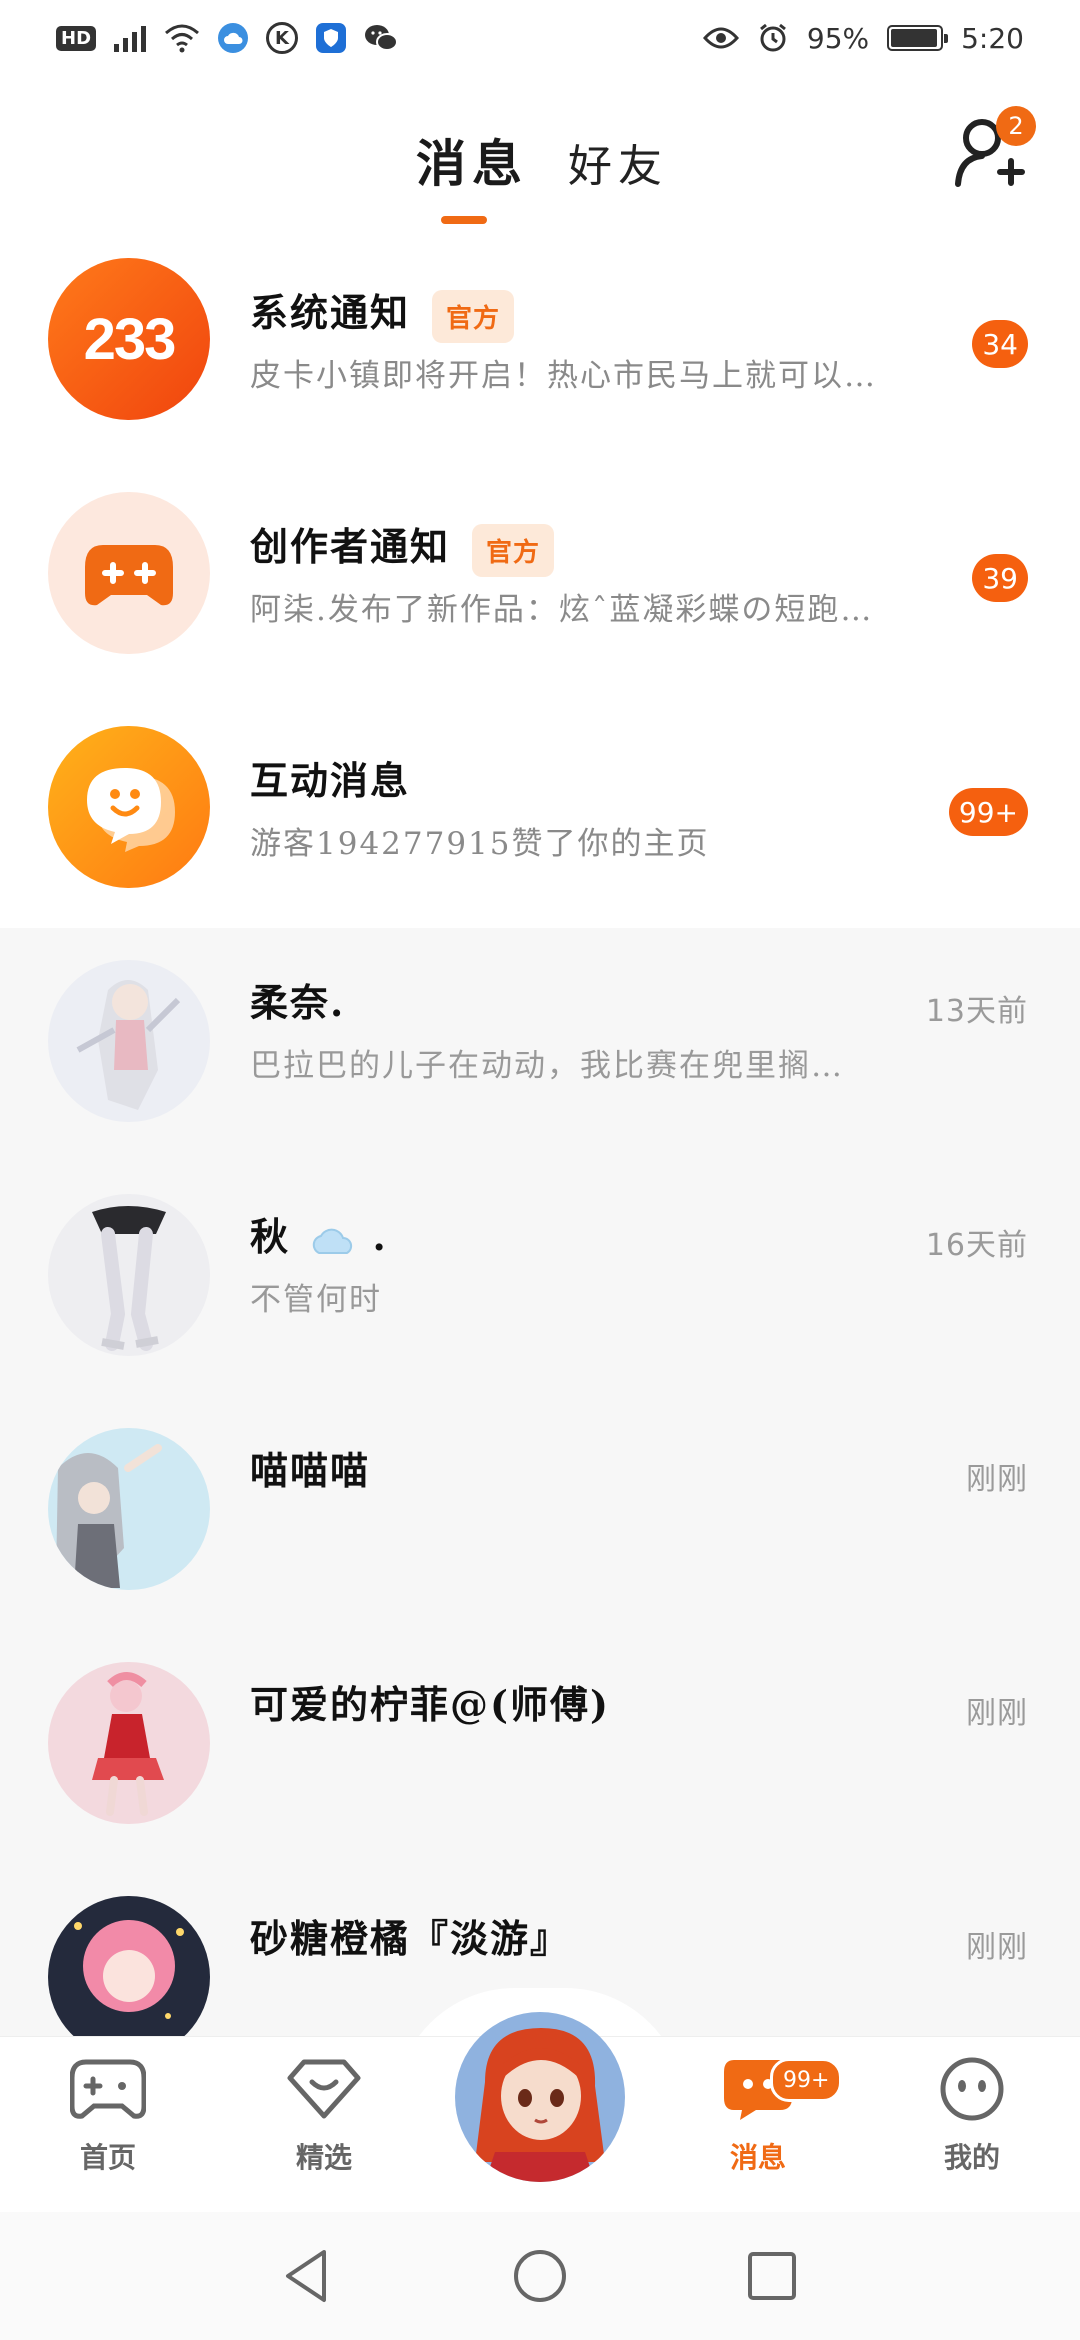 The width and height of the screenshot is (1080, 2340). Describe the element at coordinates (382, 38) in the screenshot. I see `wechat-icon` at that location.